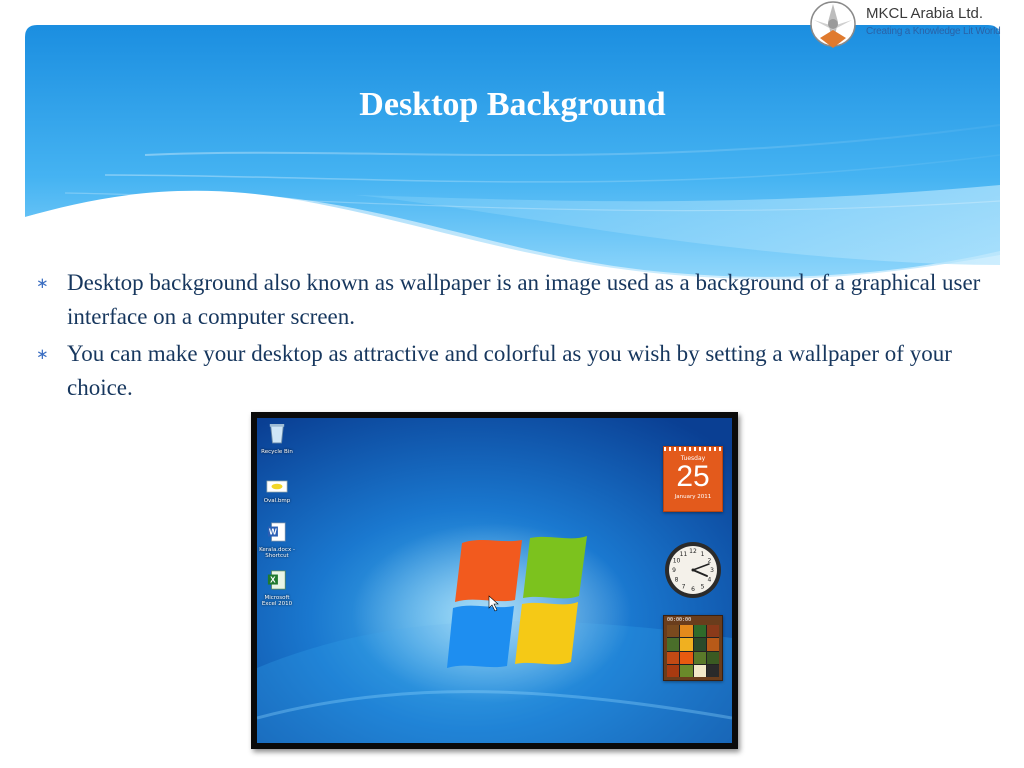 This screenshot has width=1024, height=768. I want to click on clock-numeral: 11, so click(684, 554).